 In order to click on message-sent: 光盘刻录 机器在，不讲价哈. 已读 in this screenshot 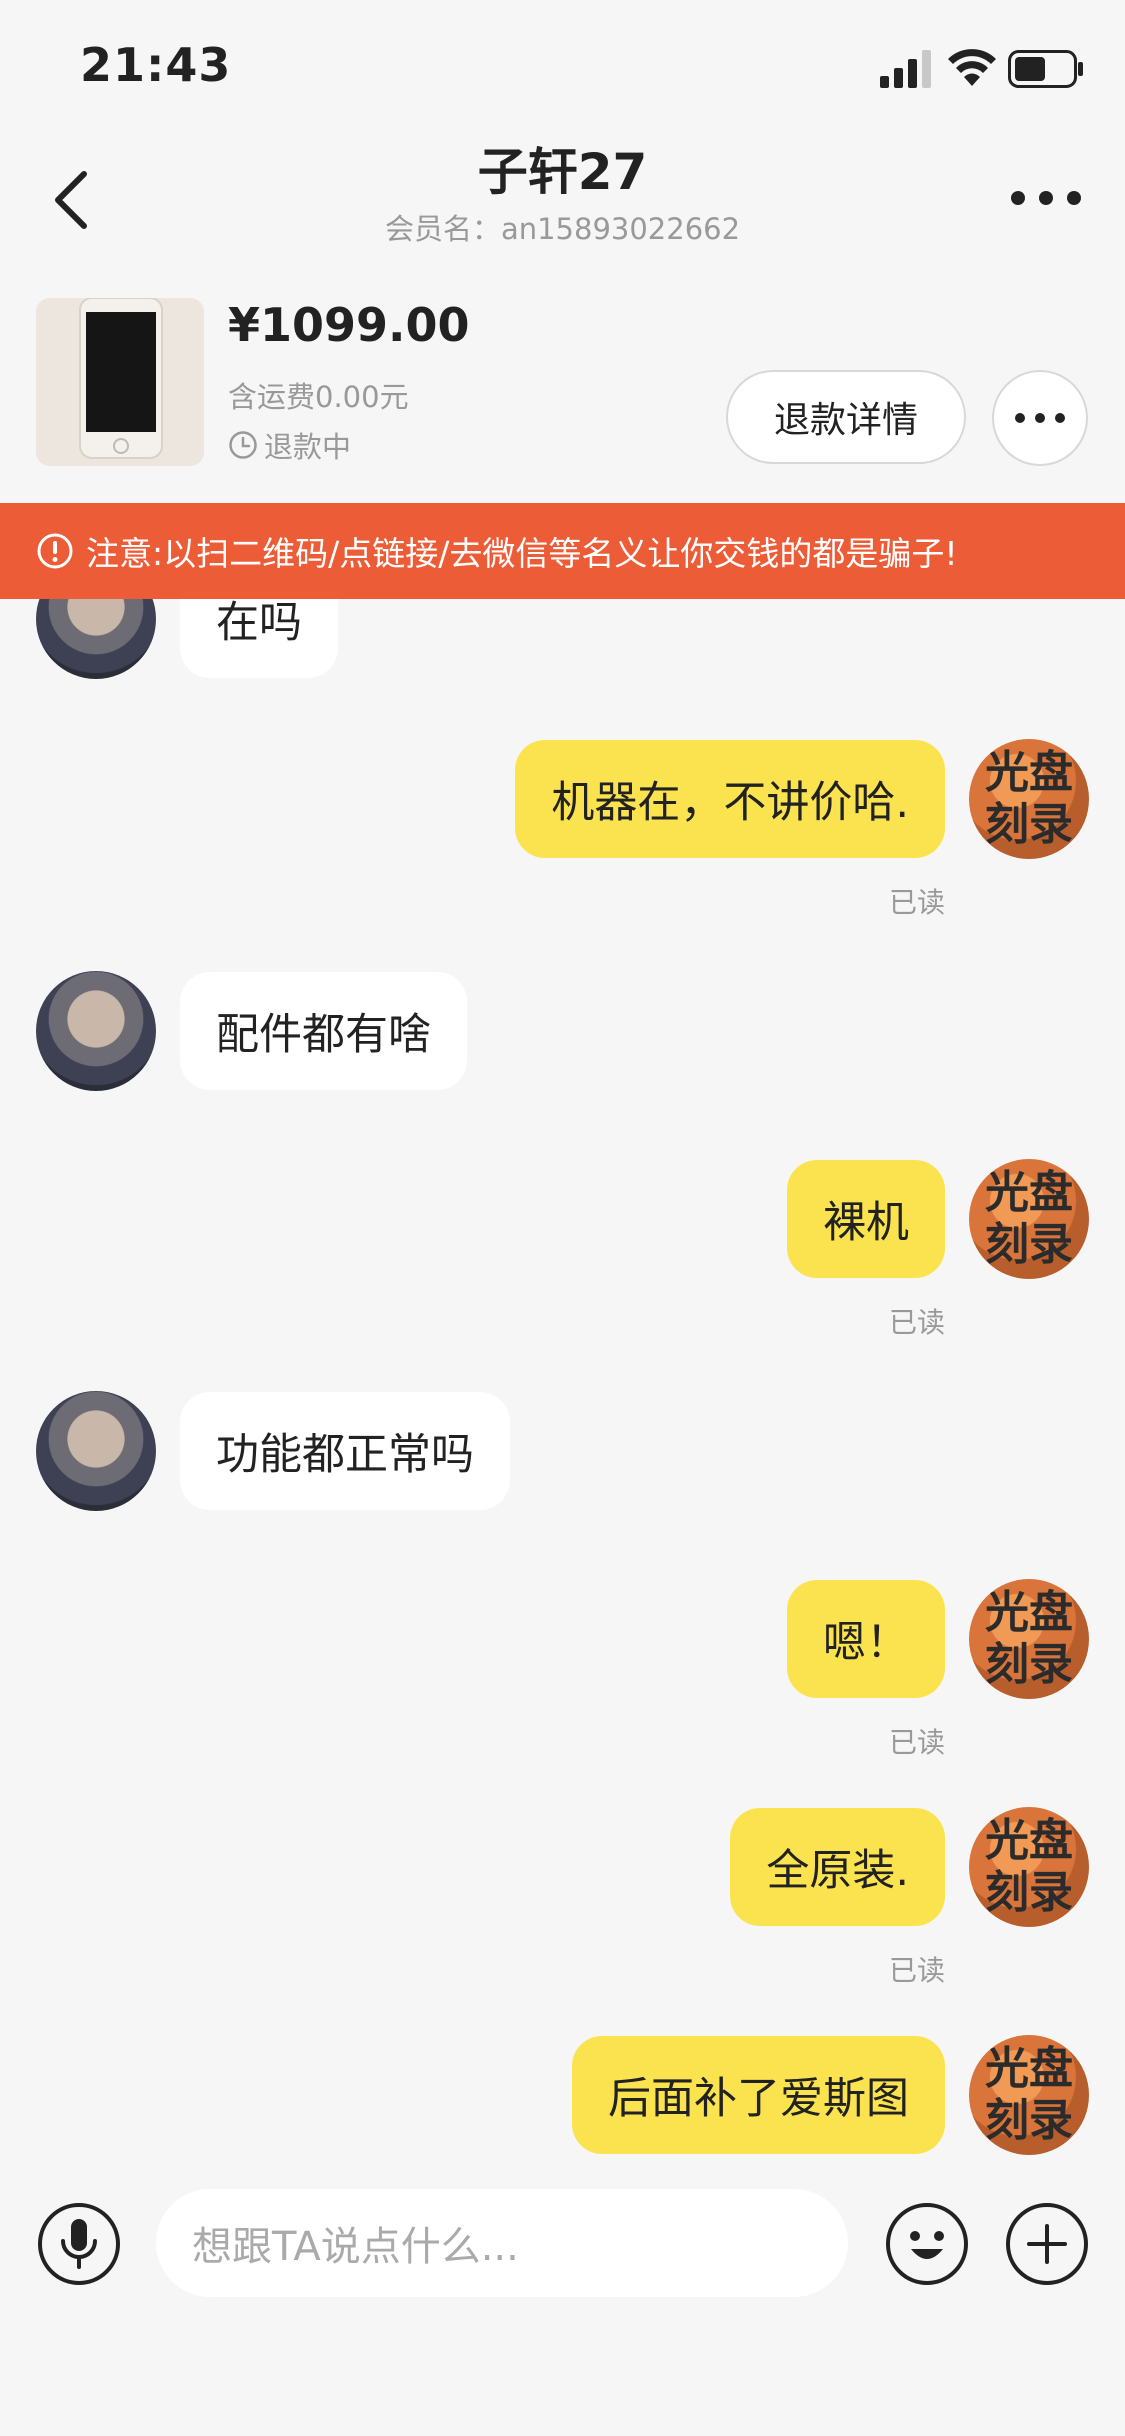, I will do `click(562, 829)`.